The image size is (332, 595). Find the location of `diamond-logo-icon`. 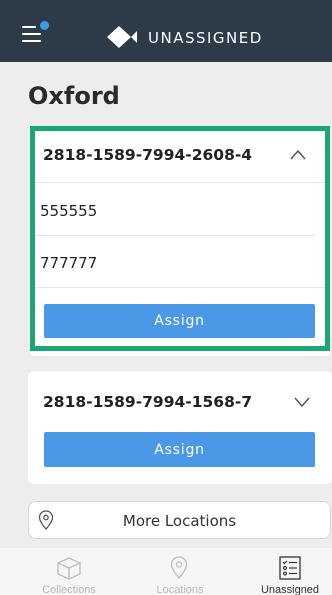

diamond-logo-icon is located at coordinates (122, 37).